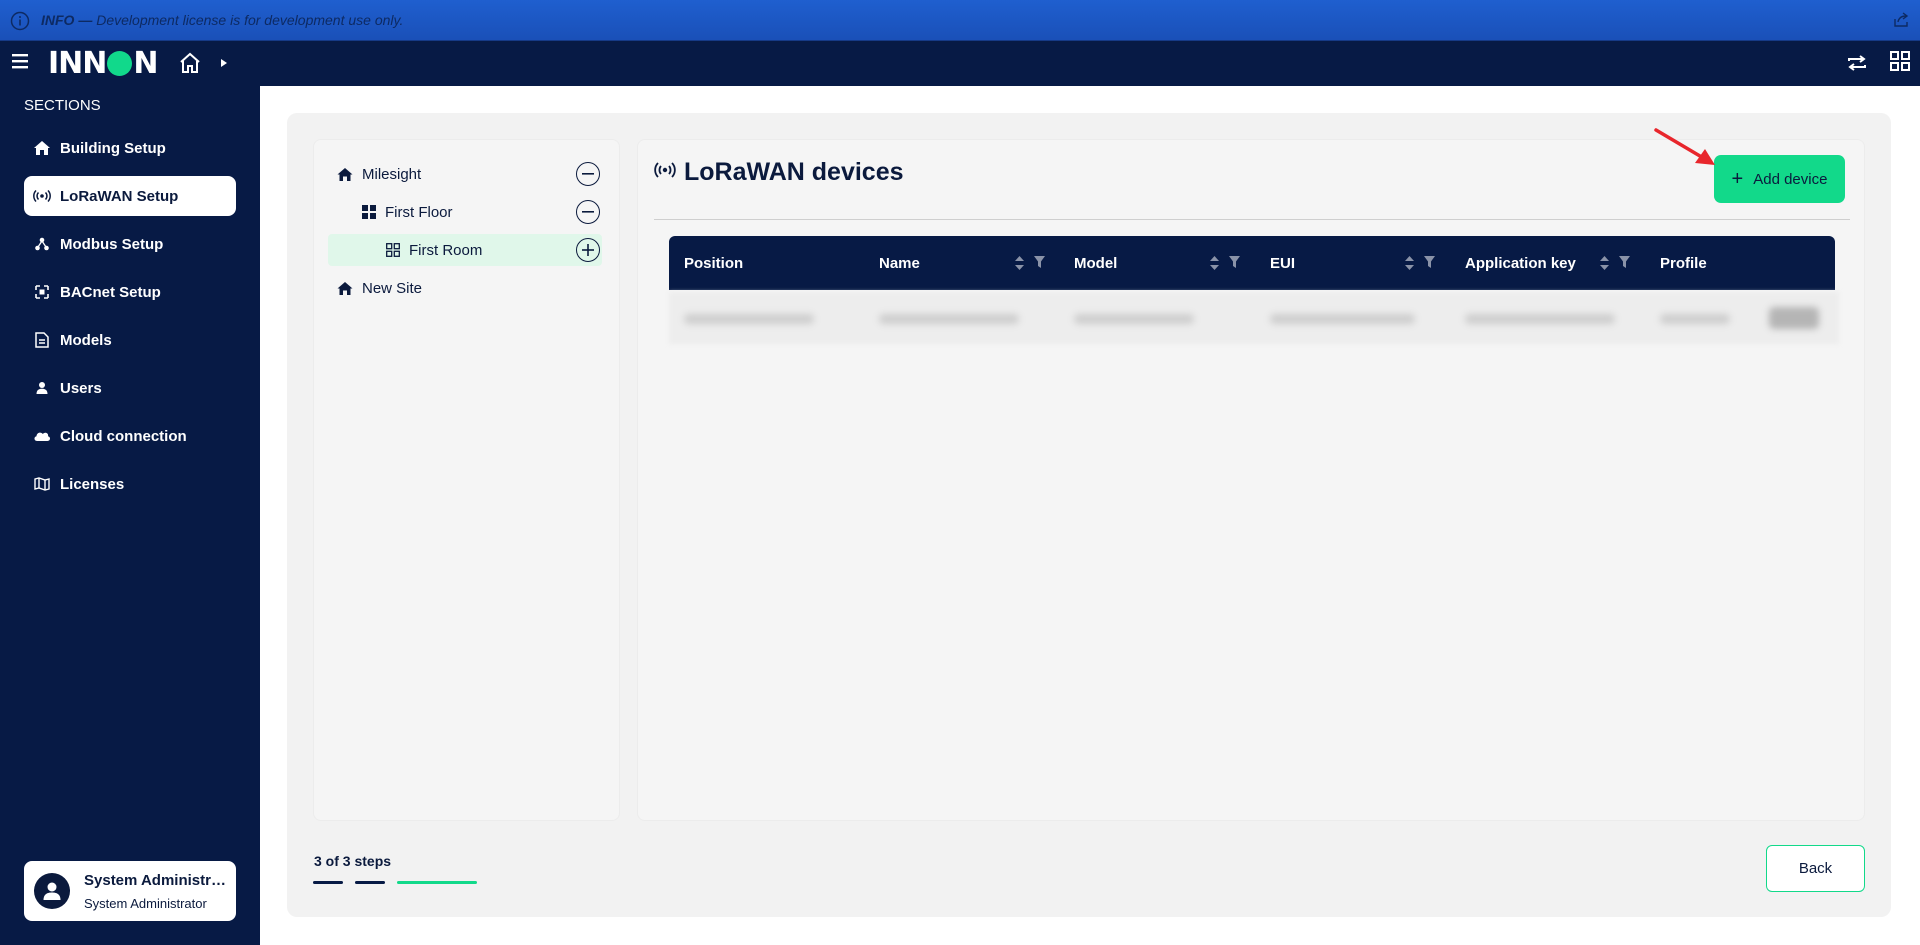 The image size is (1920, 945). What do you see at coordinates (1737, 178) in the screenshot?
I see `plus-icon: +` at bounding box center [1737, 178].